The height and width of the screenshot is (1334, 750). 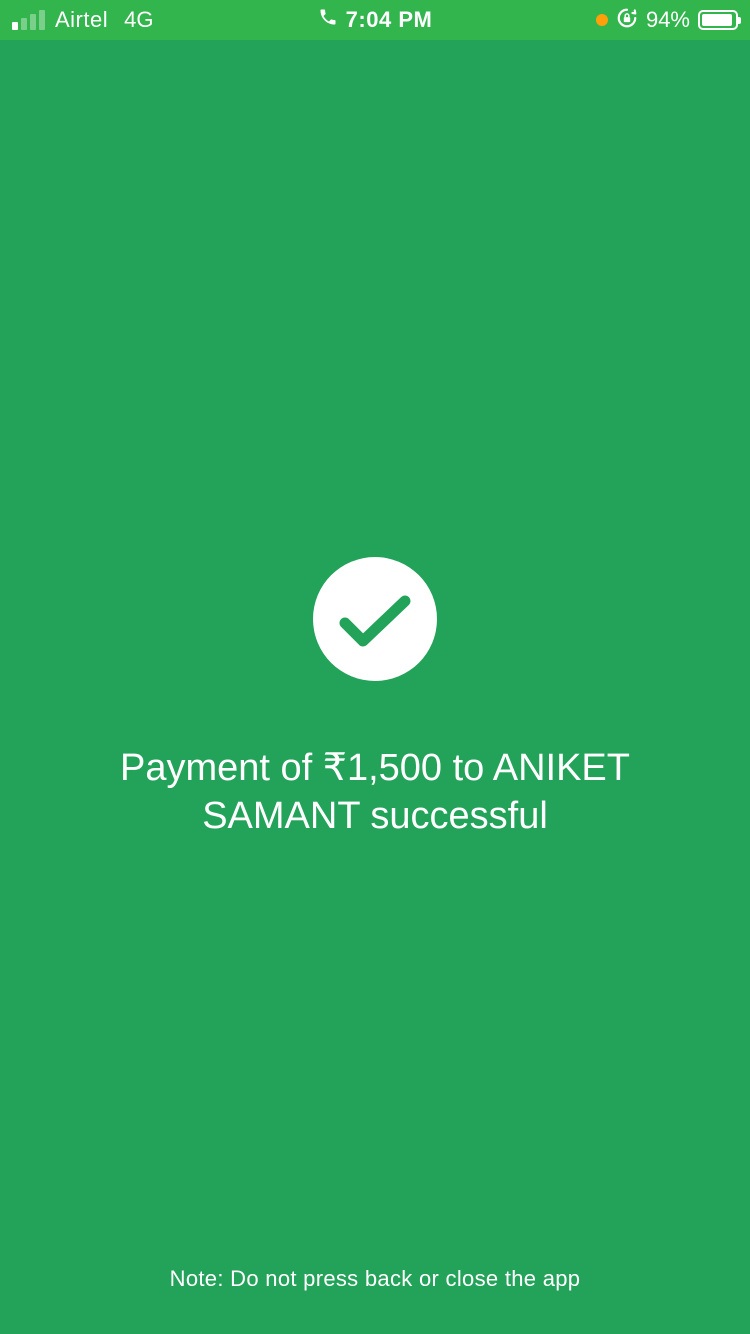 What do you see at coordinates (627, 20) in the screenshot?
I see `rotation-lock-icon` at bounding box center [627, 20].